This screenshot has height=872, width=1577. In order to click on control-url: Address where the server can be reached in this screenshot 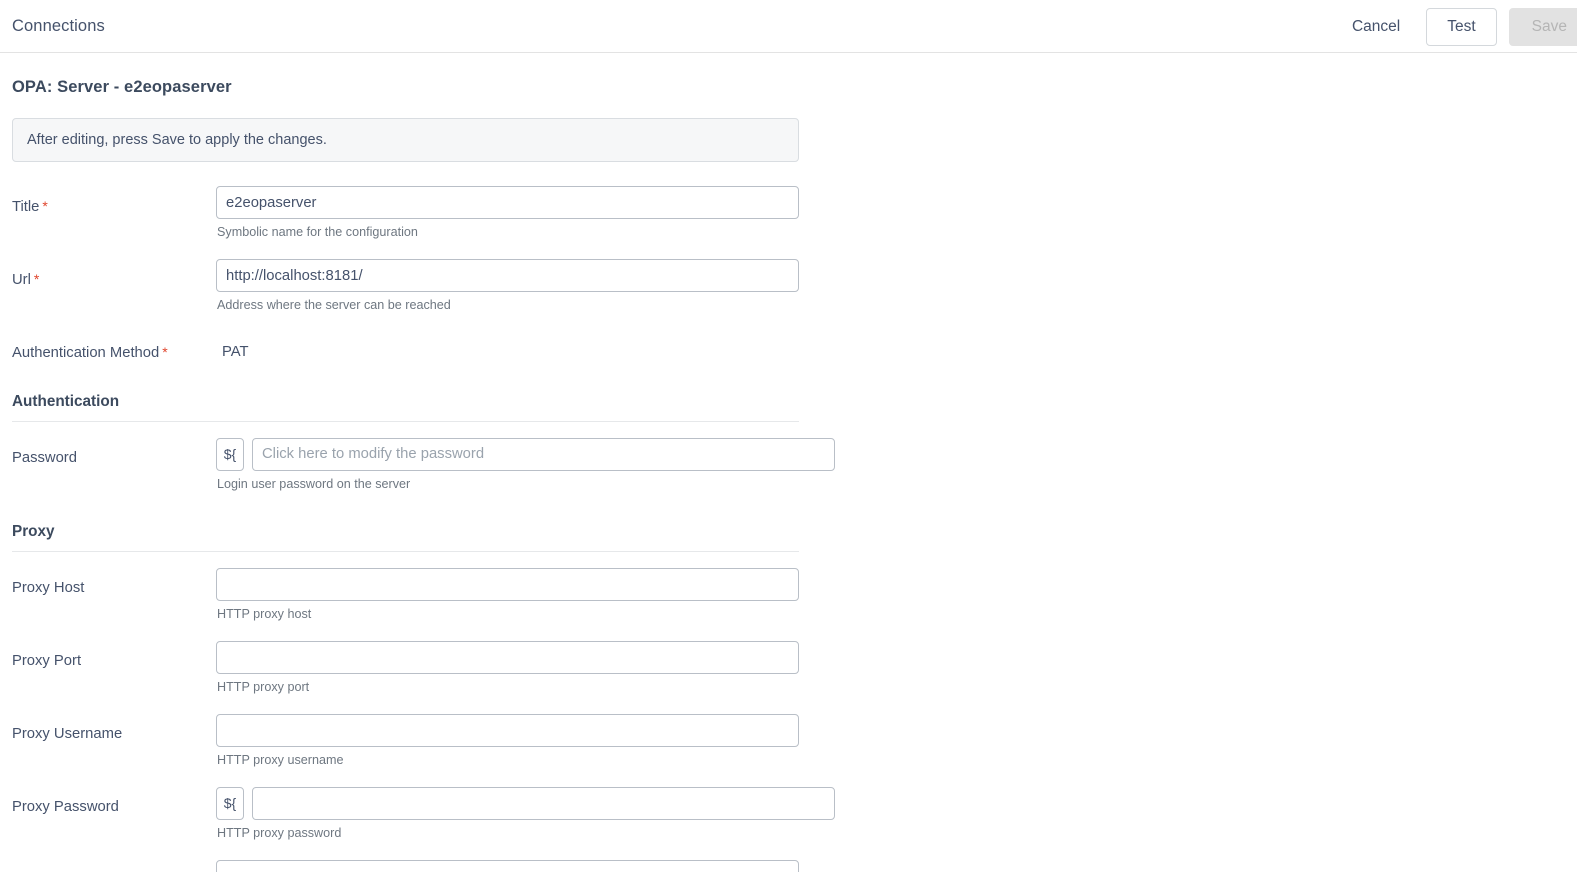, I will do `click(890, 295)`.